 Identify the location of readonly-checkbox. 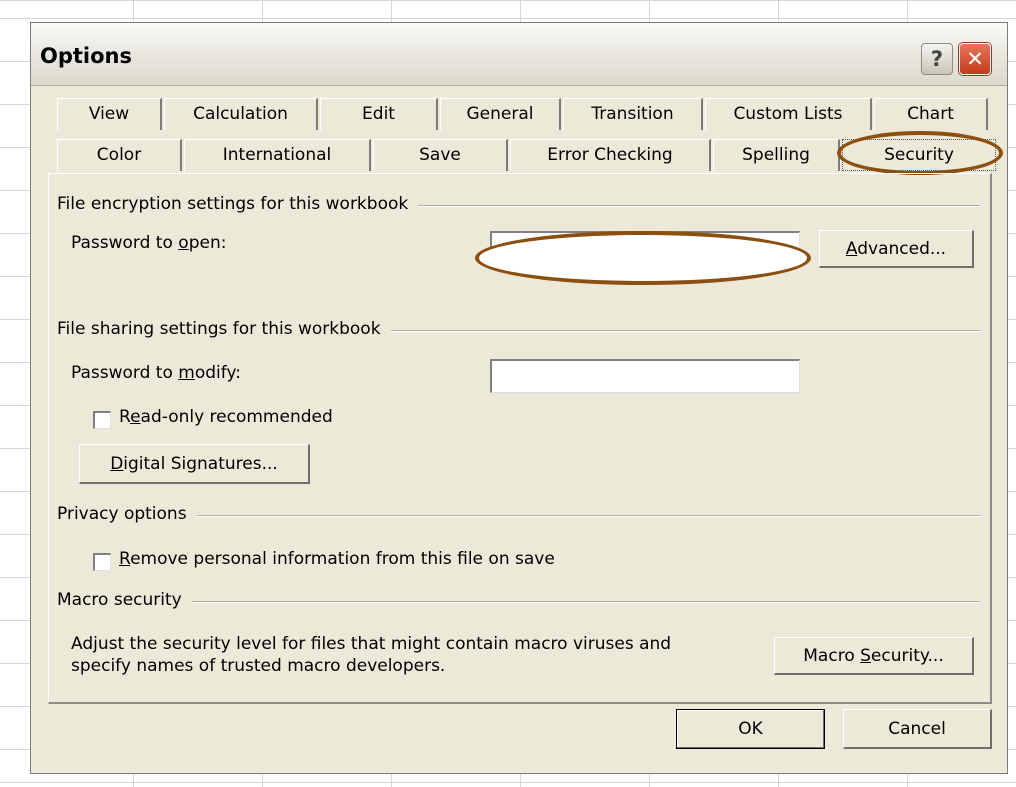
(102, 420).